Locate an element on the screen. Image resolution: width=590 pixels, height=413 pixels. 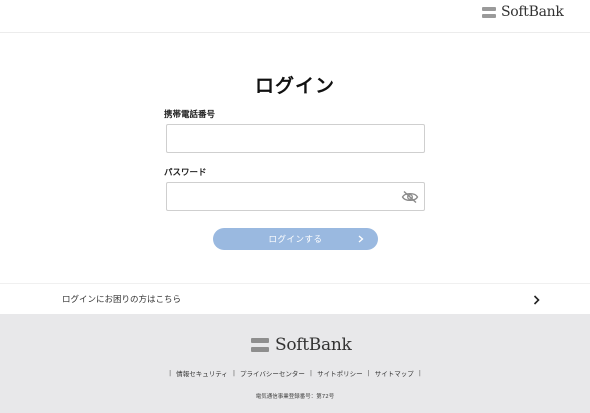
password-input is located at coordinates (295, 196).